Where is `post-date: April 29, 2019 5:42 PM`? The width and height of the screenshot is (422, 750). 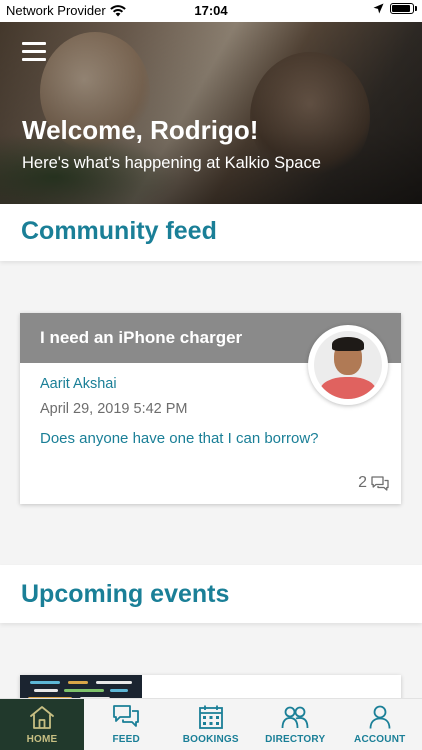 post-date: April 29, 2019 5:42 PM is located at coordinates (114, 409).